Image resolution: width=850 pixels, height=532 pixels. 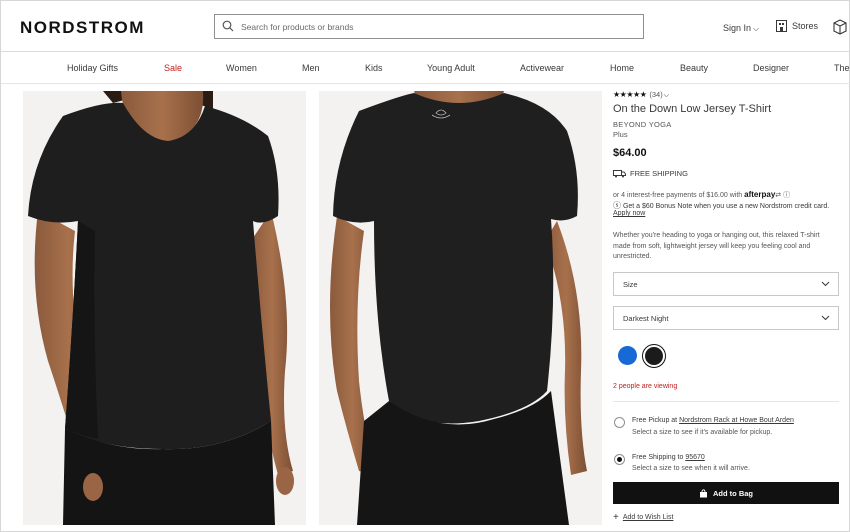 I want to click on stores-link: Stores, so click(x=797, y=26).